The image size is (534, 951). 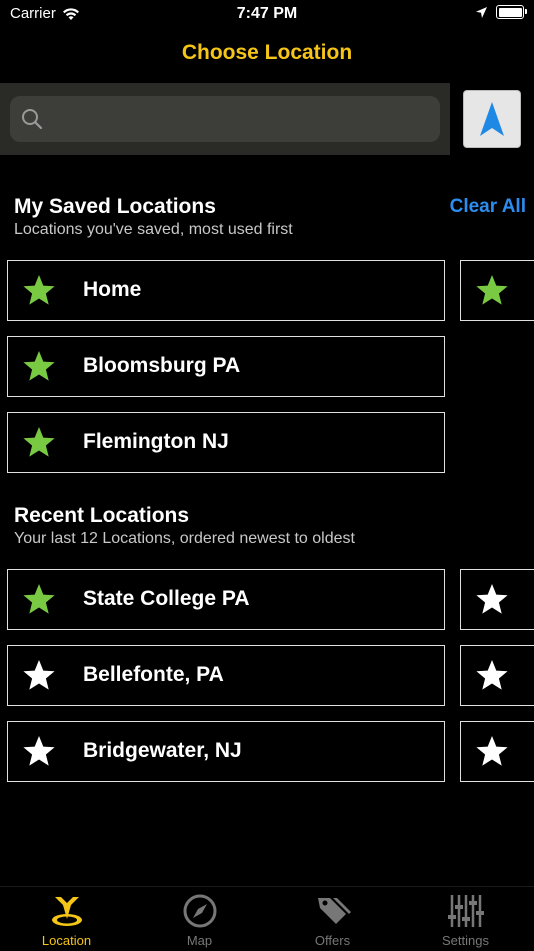 I want to click on saved-location-row: Home, so click(x=226, y=290).